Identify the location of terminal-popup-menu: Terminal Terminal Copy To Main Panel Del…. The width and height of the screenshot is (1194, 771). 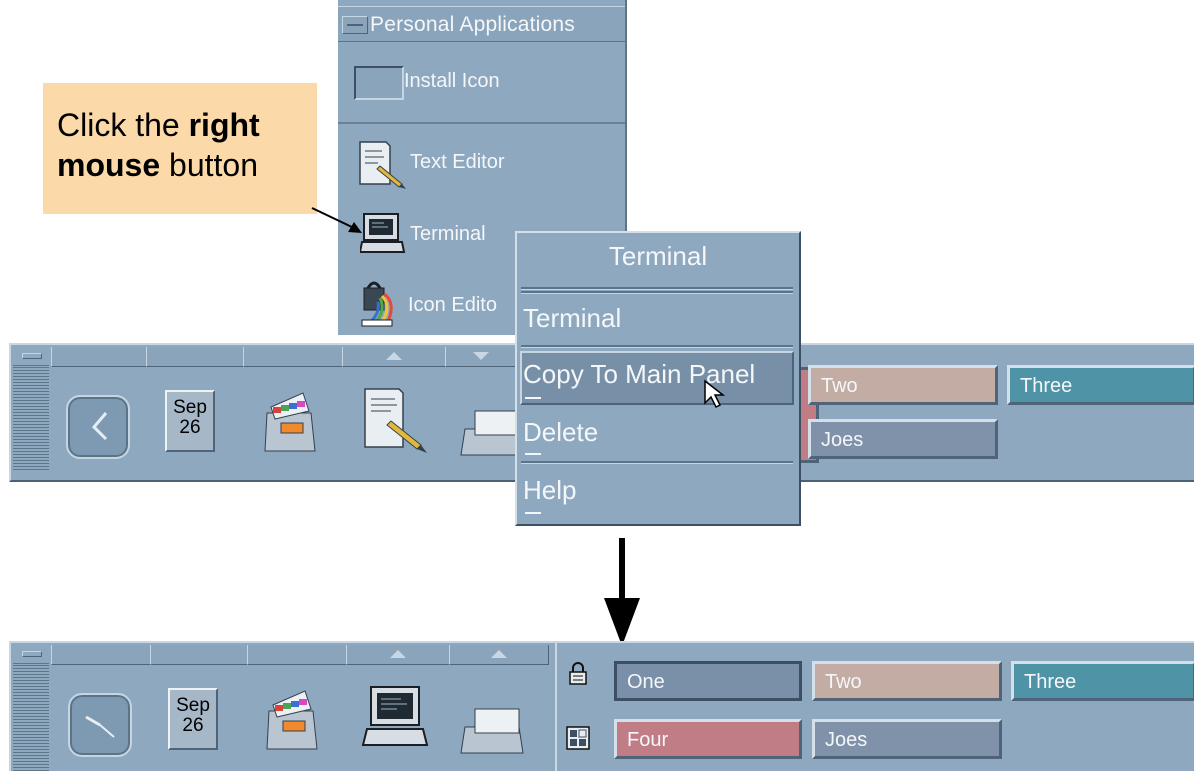
(658, 378).